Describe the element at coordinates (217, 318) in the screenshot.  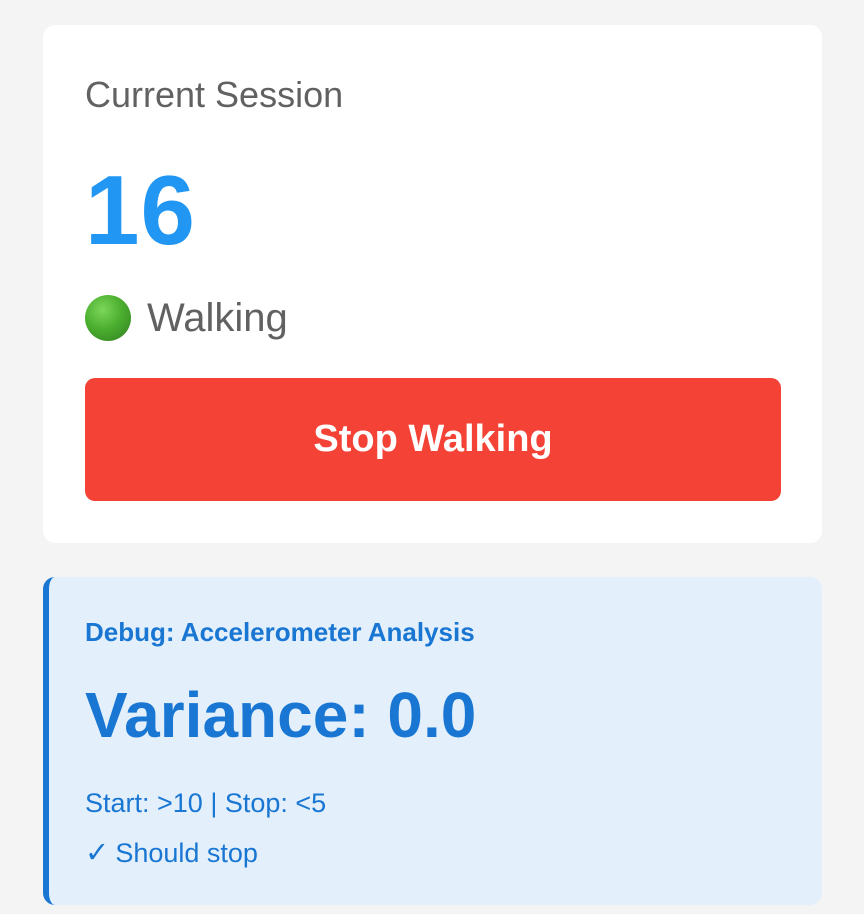
I see `status-label: Walking` at that location.